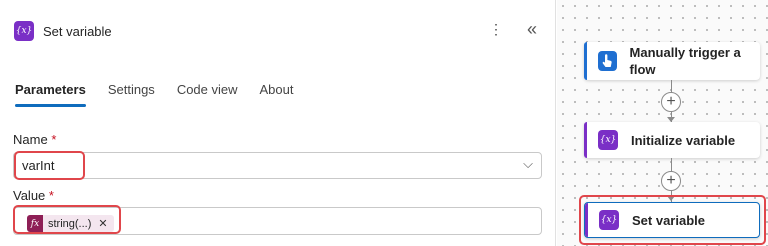  What do you see at coordinates (277, 94) in the screenshot?
I see `tab-about: About` at bounding box center [277, 94].